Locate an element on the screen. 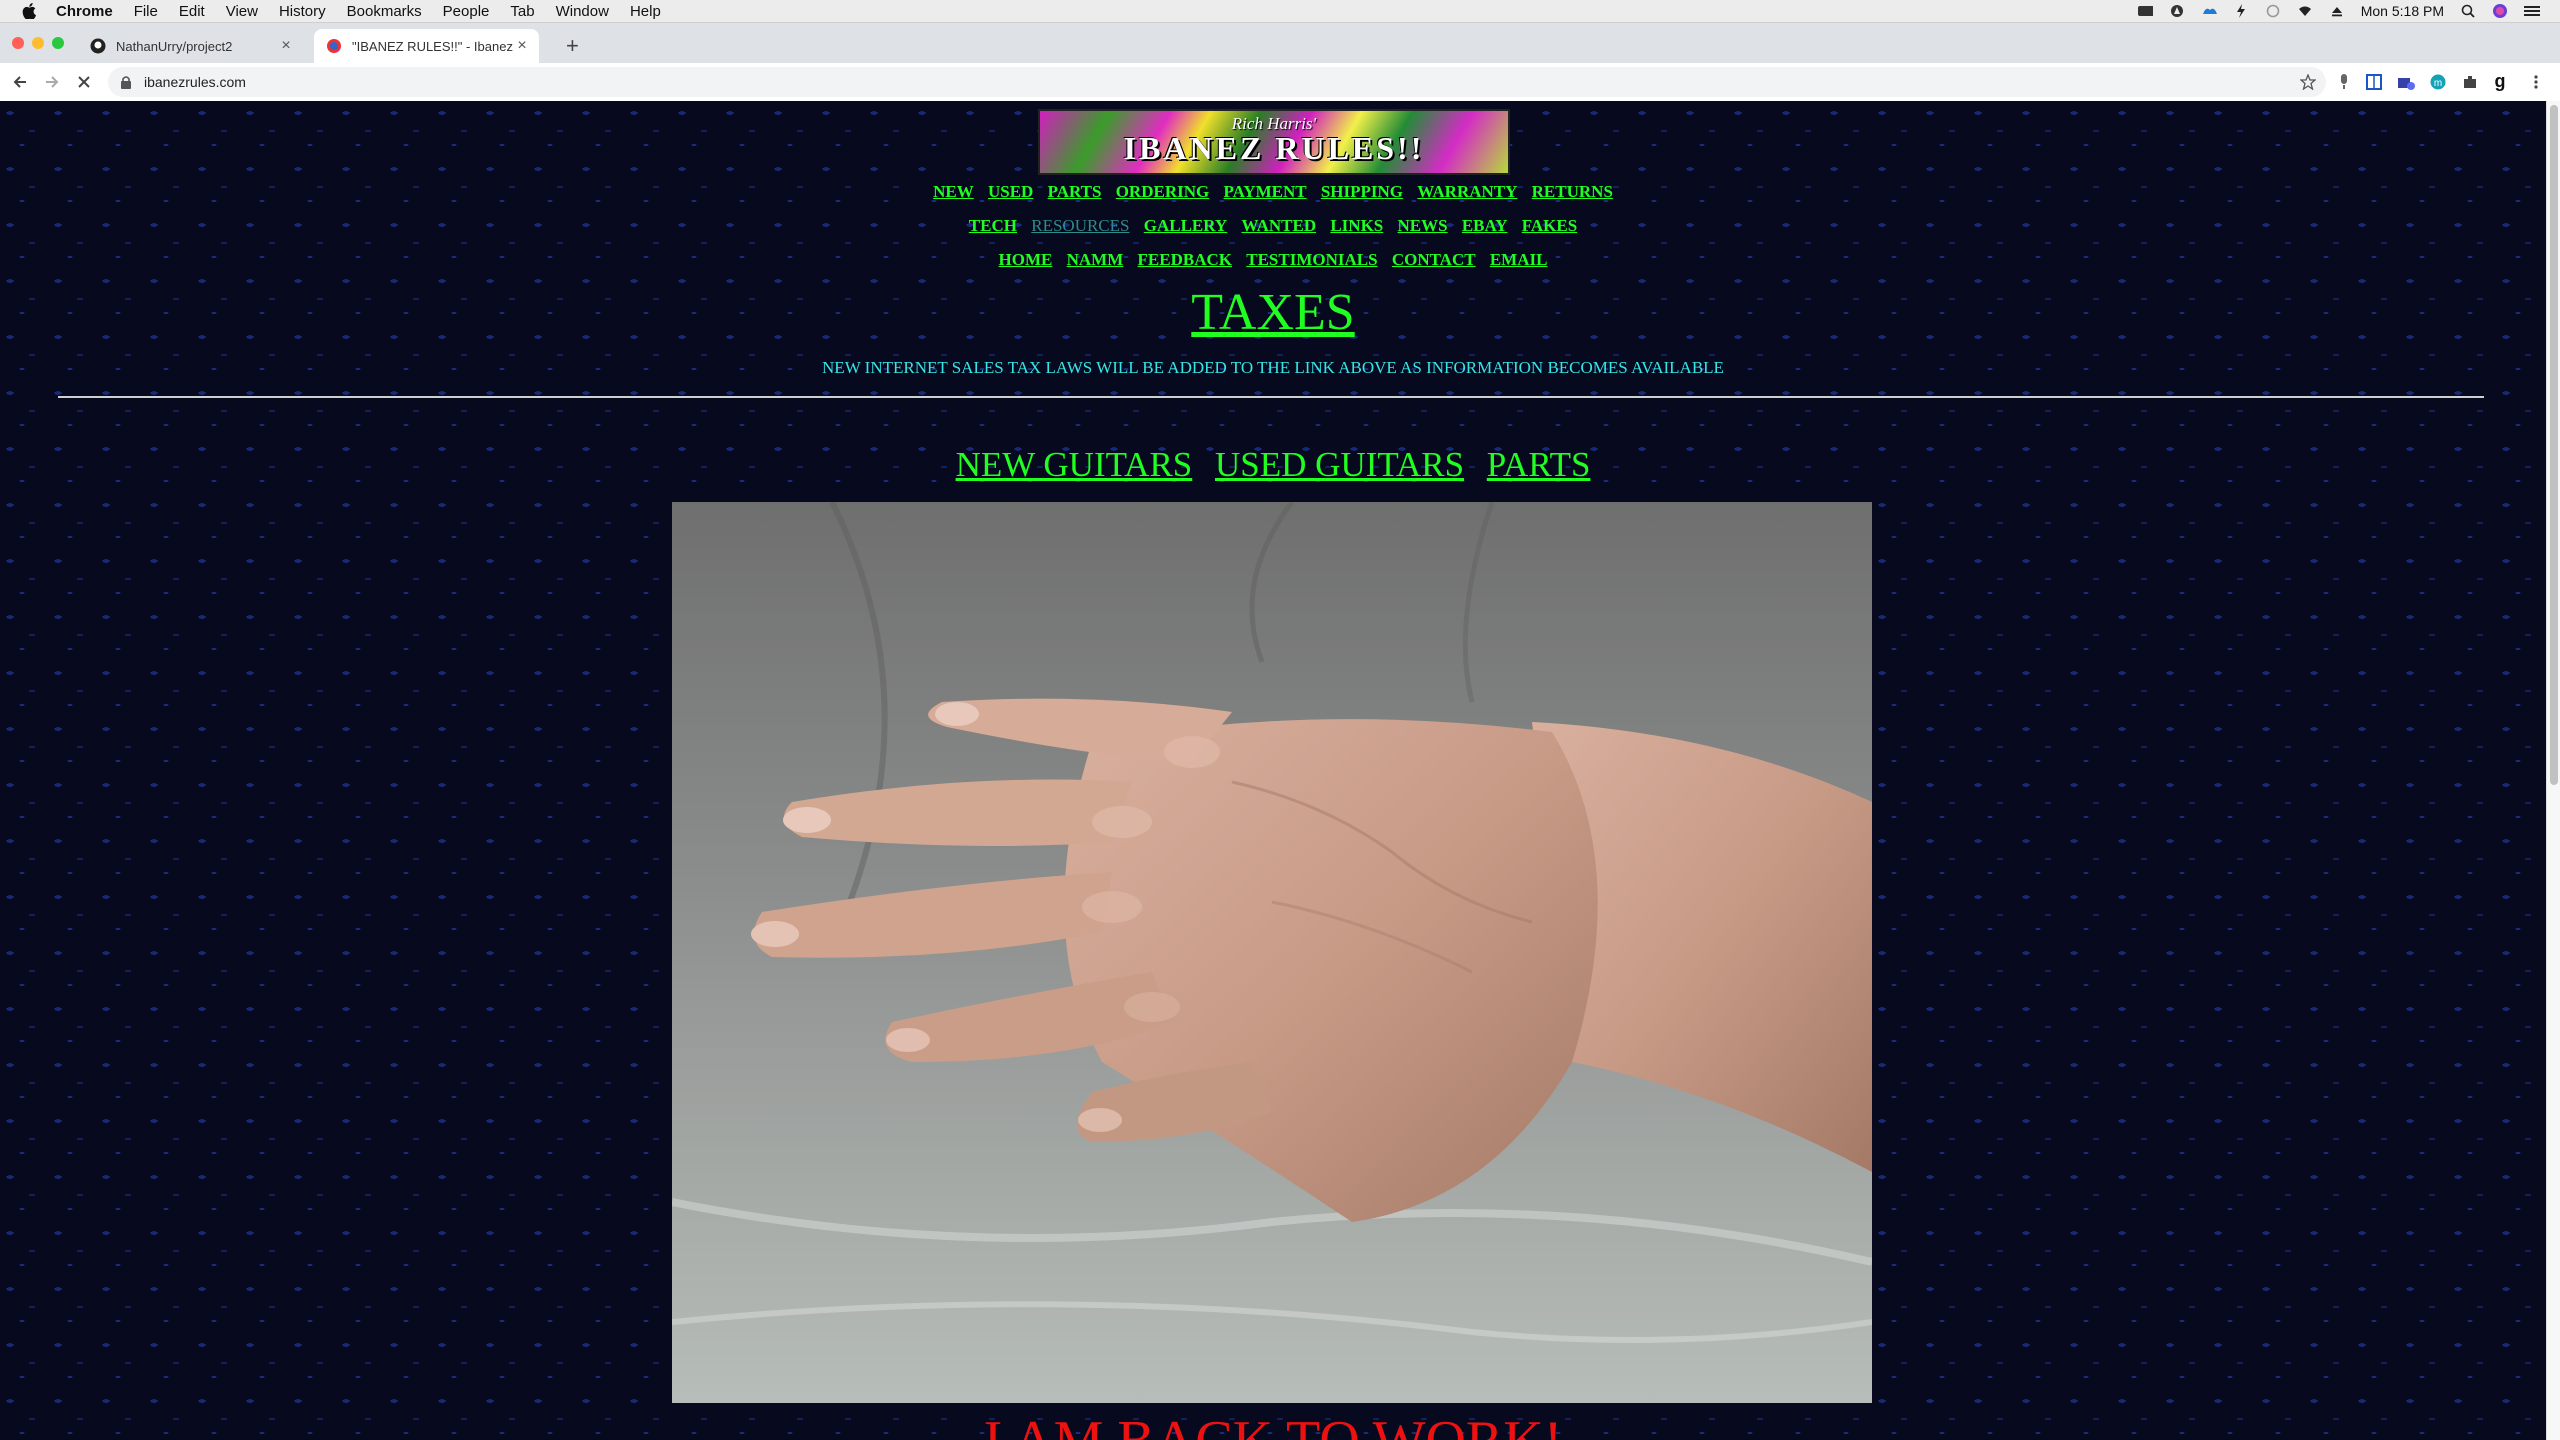  nav-link-tech: TECH is located at coordinates (993, 225).